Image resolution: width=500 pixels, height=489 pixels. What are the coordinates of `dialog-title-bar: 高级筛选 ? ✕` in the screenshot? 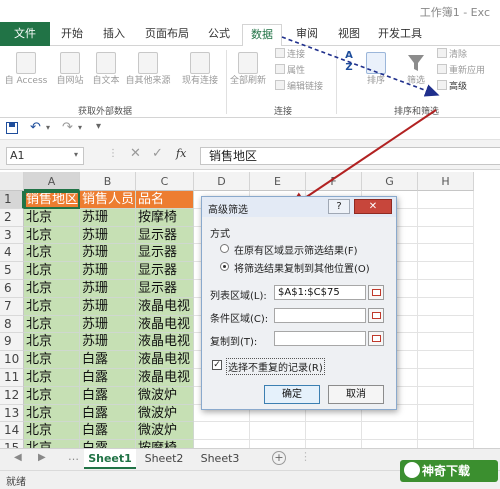 It's located at (299, 207).